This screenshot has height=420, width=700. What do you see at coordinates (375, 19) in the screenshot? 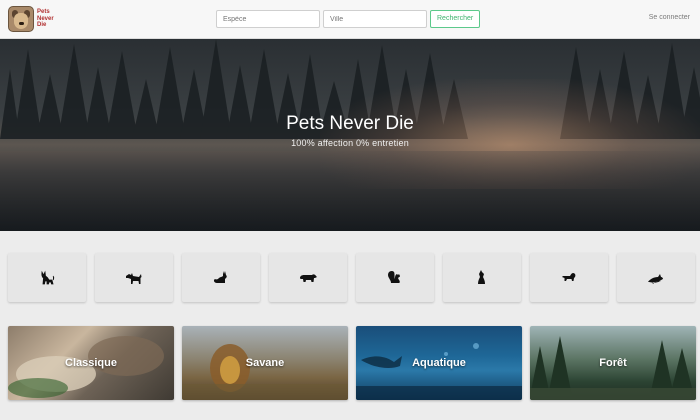
I see `city-input` at bounding box center [375, 19].